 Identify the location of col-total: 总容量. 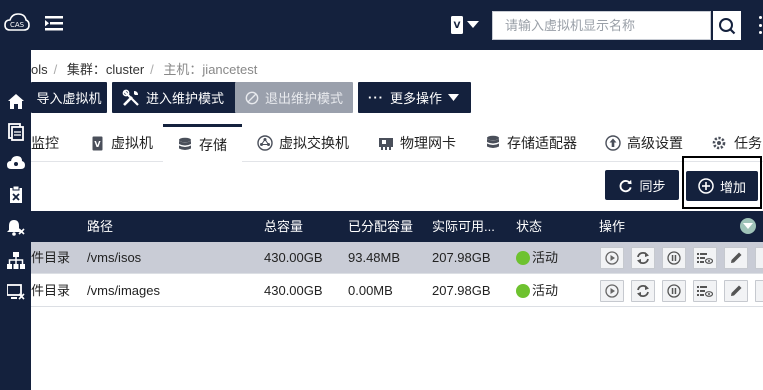
(283, 226).